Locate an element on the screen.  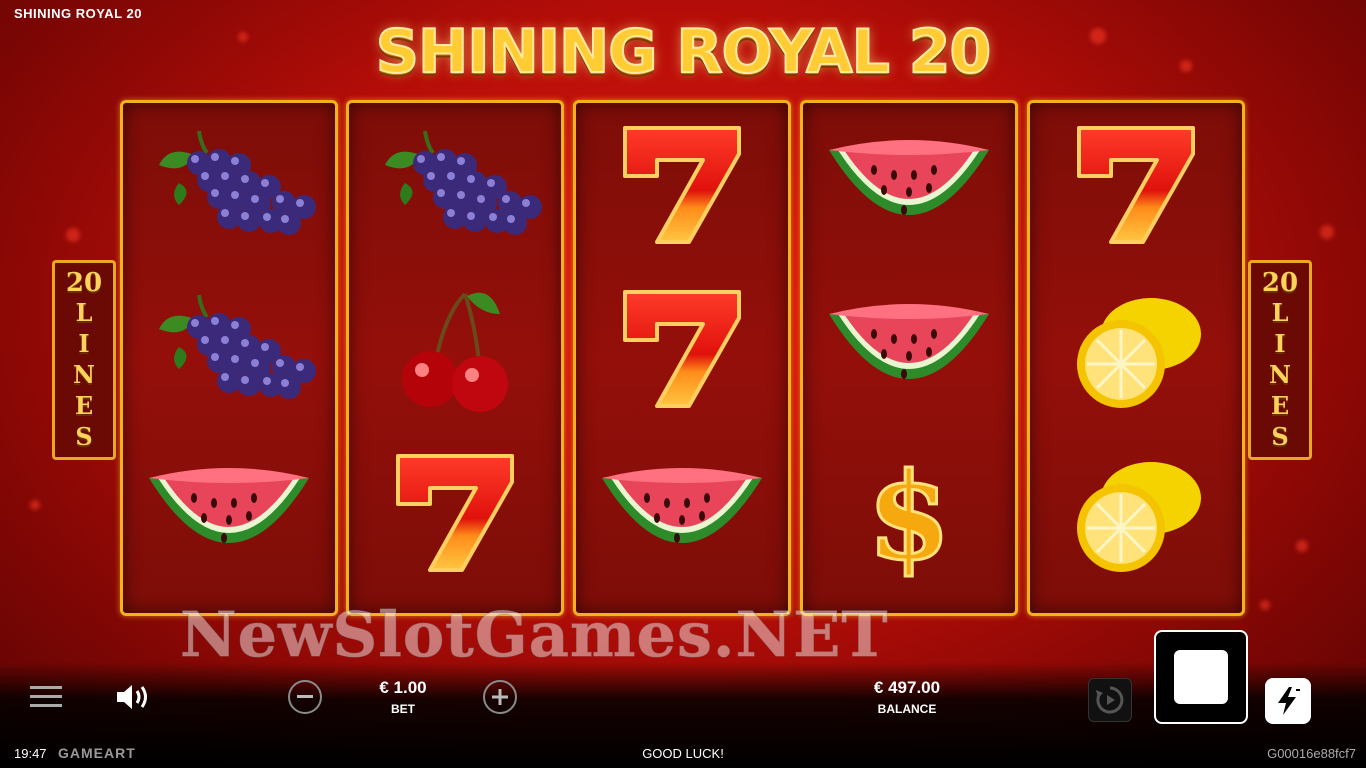
dollar-symbol: $ is located at coordinates (909, 513).